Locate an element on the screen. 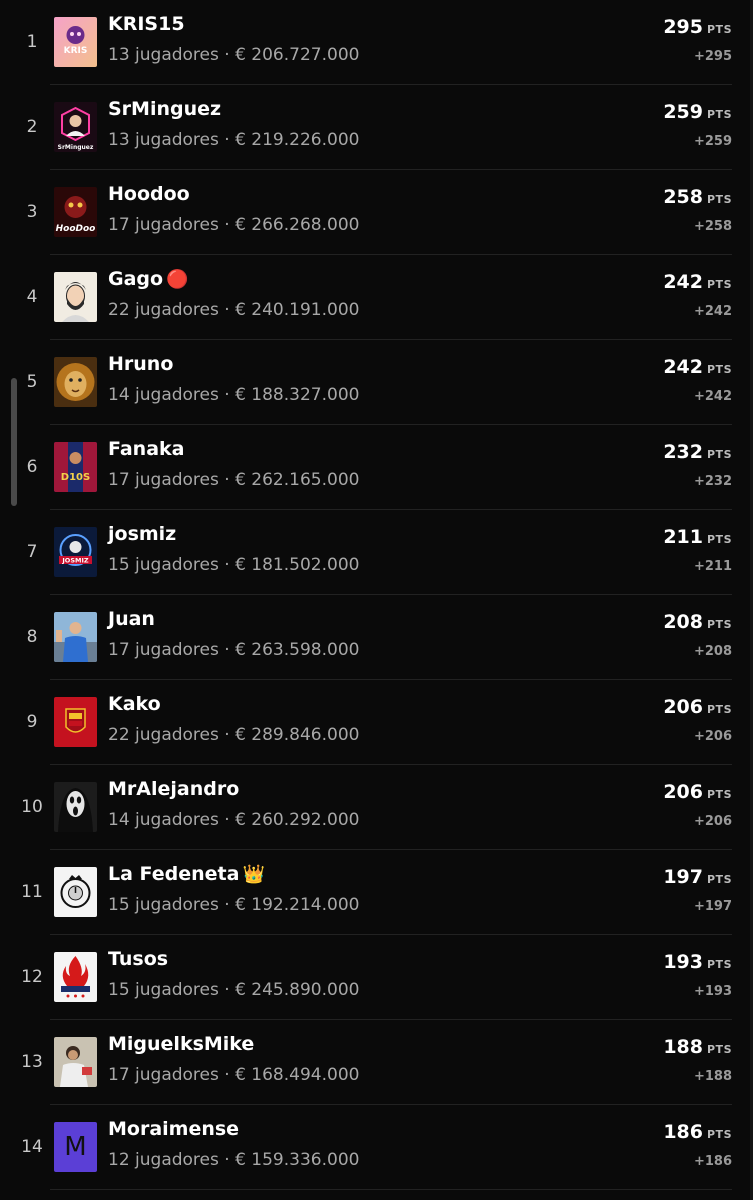 The image size is (753, 1200). user-name: SrMinguez is located at coordinates (165, 109).